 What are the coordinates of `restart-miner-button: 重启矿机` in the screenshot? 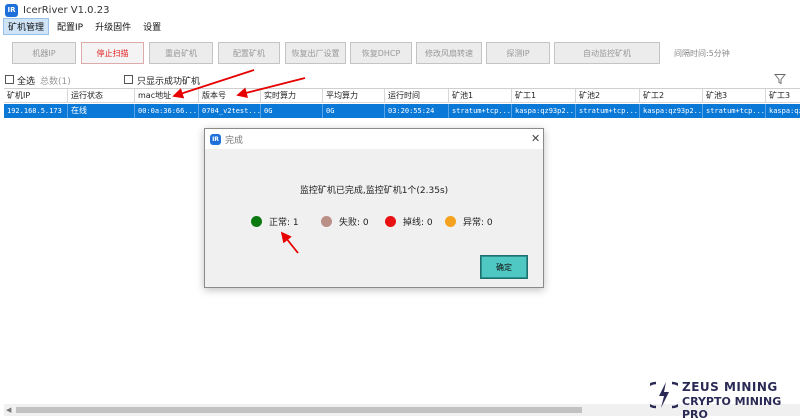 It's located at (181, 53).